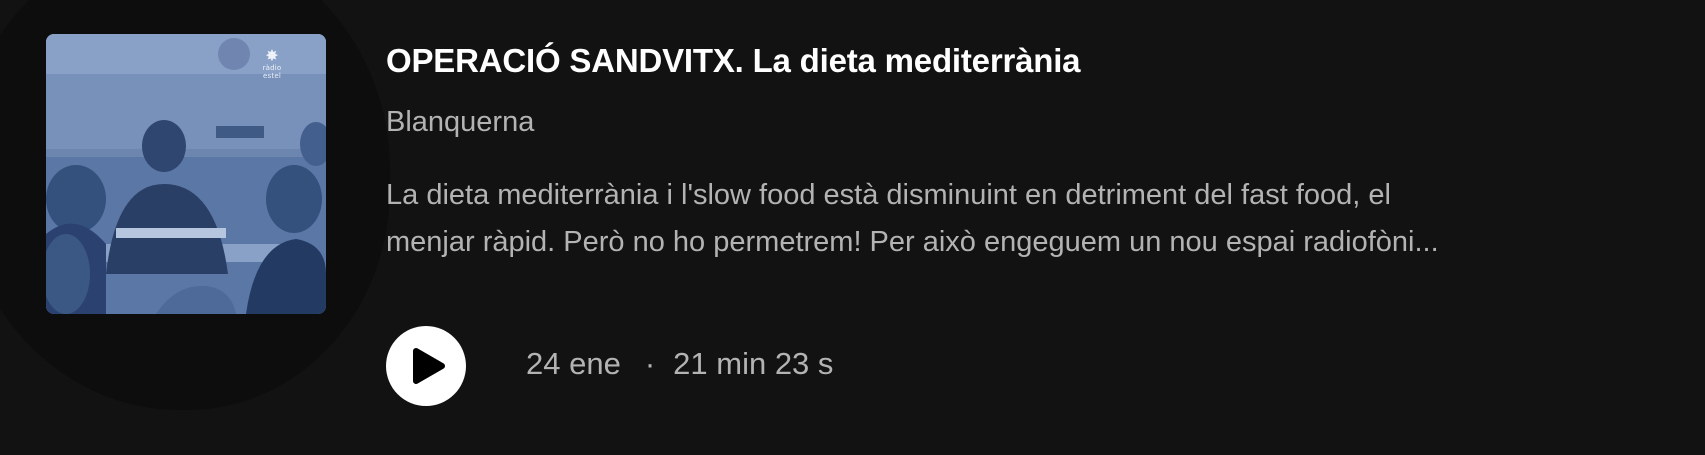 The image size is (1705, 455). I want to click on logo-text-line-1: ràdio, so click(272, 68).